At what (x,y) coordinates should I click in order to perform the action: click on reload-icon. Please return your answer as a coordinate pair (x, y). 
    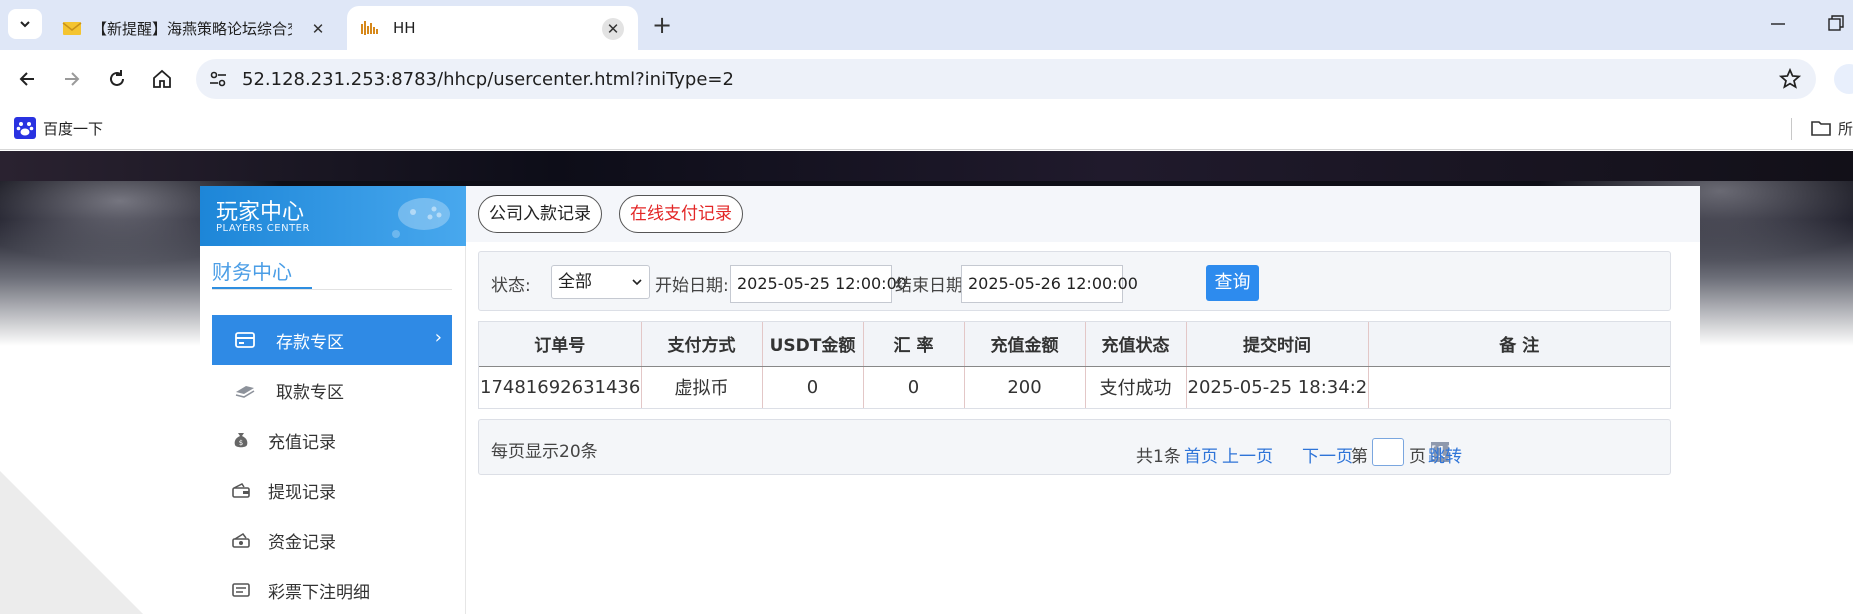
    Looking at the image, I should click on (117, 78).